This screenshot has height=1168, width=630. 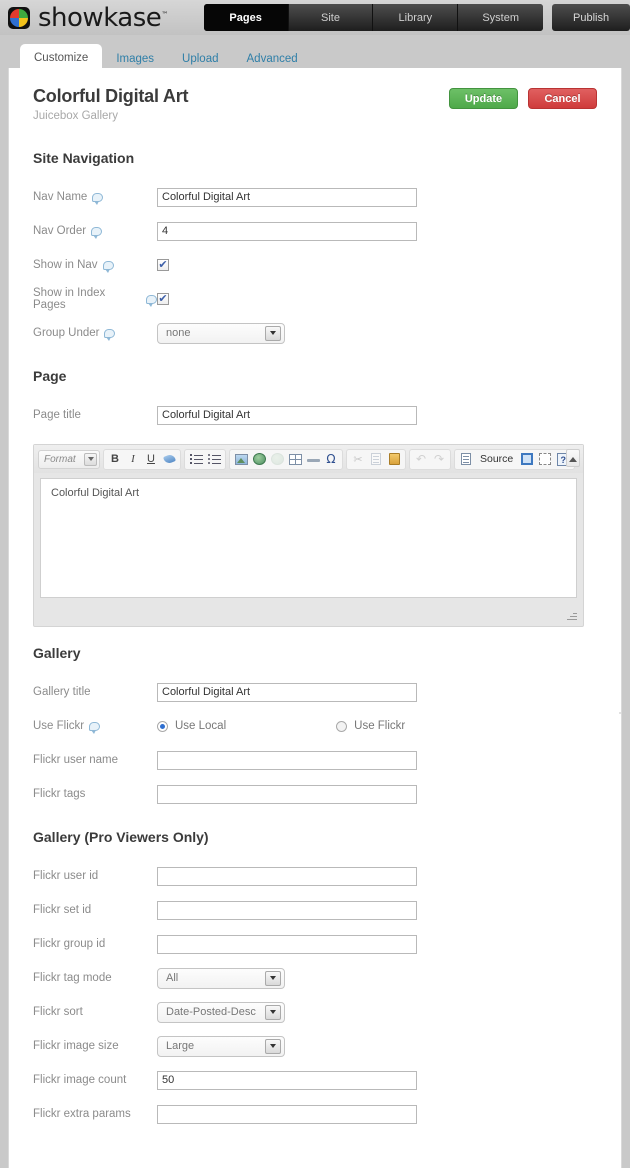 I want to click on format-select: Format, so click(x=69, y=459).